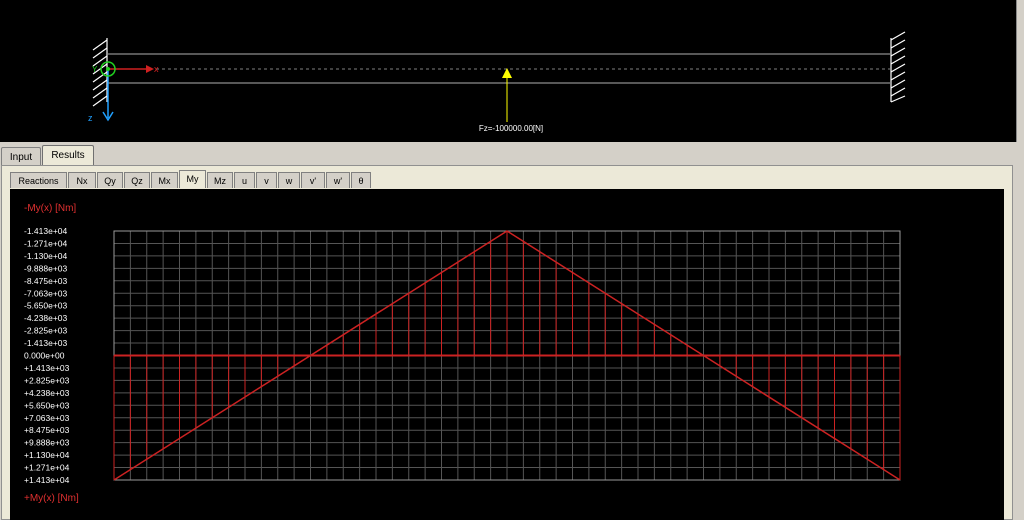 This screenshot has width=1024, height=520. What do you see at coordinates (46, 231) in the screenshot?
I see `y-tick-label: -1.413e+04` at bounding box center [46, 231].